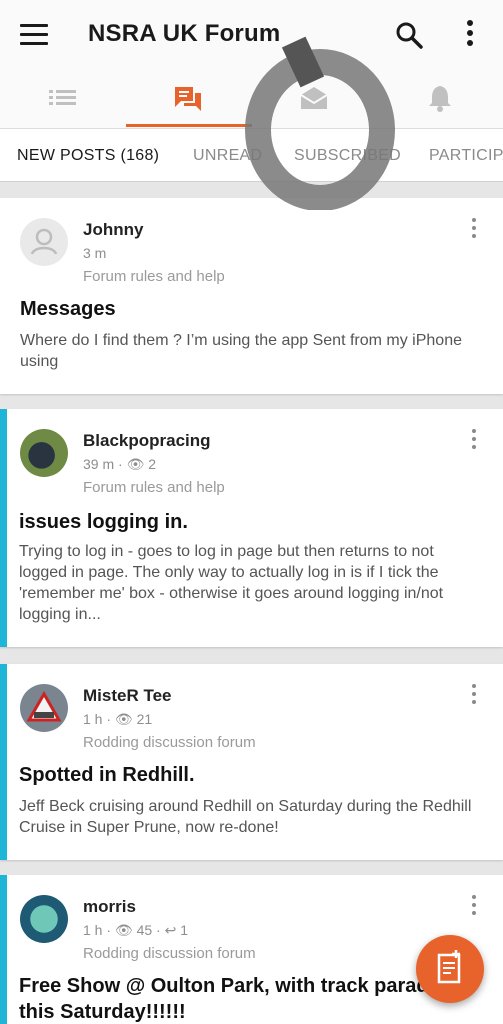  What do you see at coordinates (127, 696) in the screenshot?
I see `post-author: MisteR Tee` at bounding box center [127, 696].